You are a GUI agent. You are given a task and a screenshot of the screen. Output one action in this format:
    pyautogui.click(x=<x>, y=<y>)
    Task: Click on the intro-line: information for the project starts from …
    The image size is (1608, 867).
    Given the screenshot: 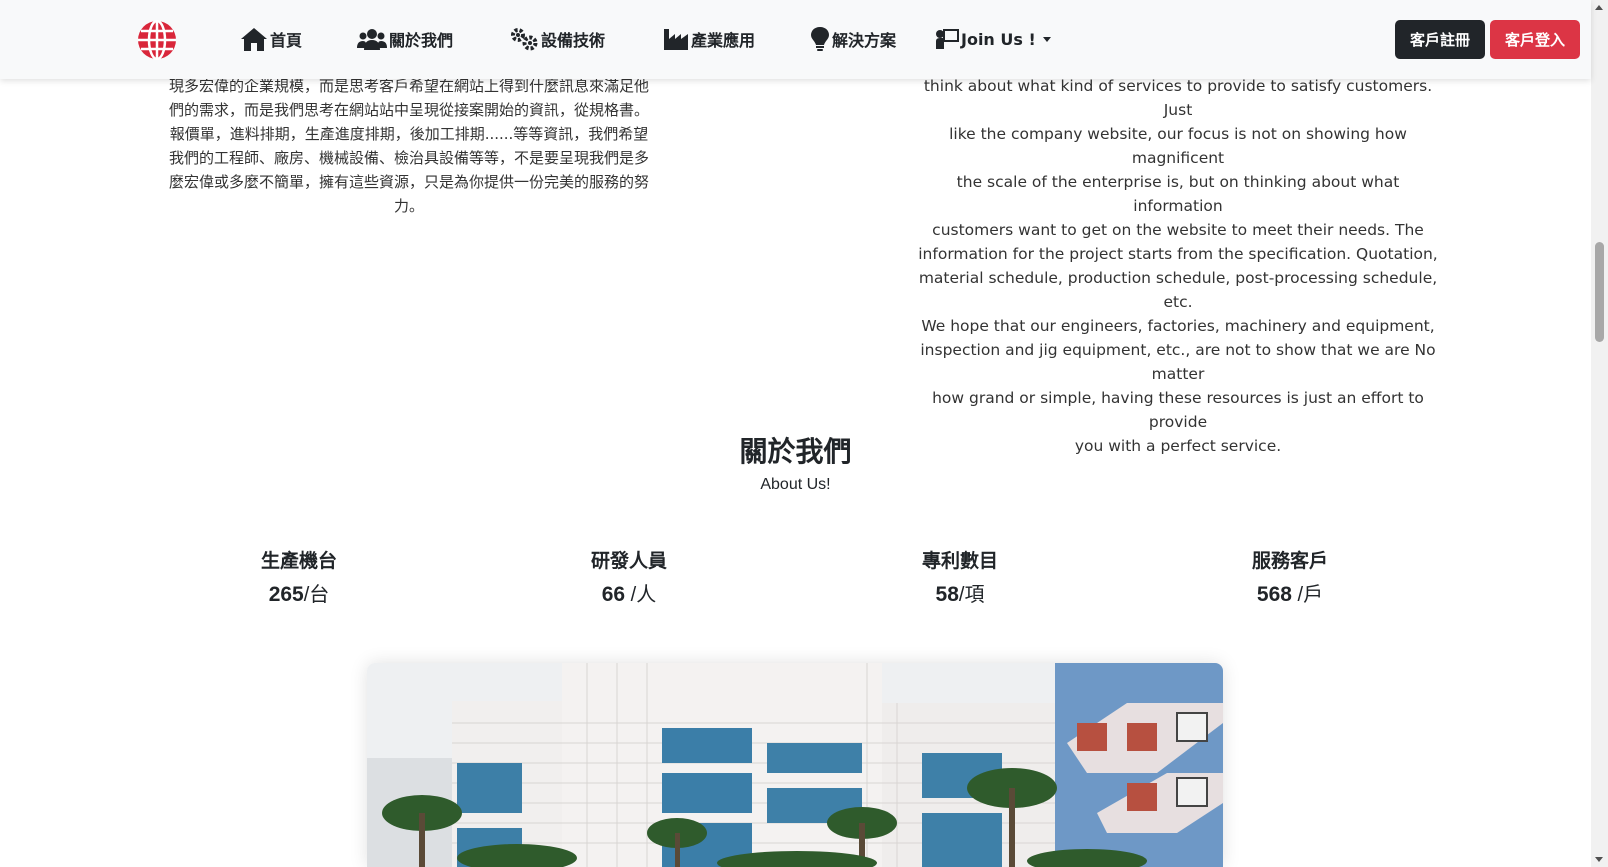 What is the action you would take?
    pyautogui.click(x=1178, y=254)
    